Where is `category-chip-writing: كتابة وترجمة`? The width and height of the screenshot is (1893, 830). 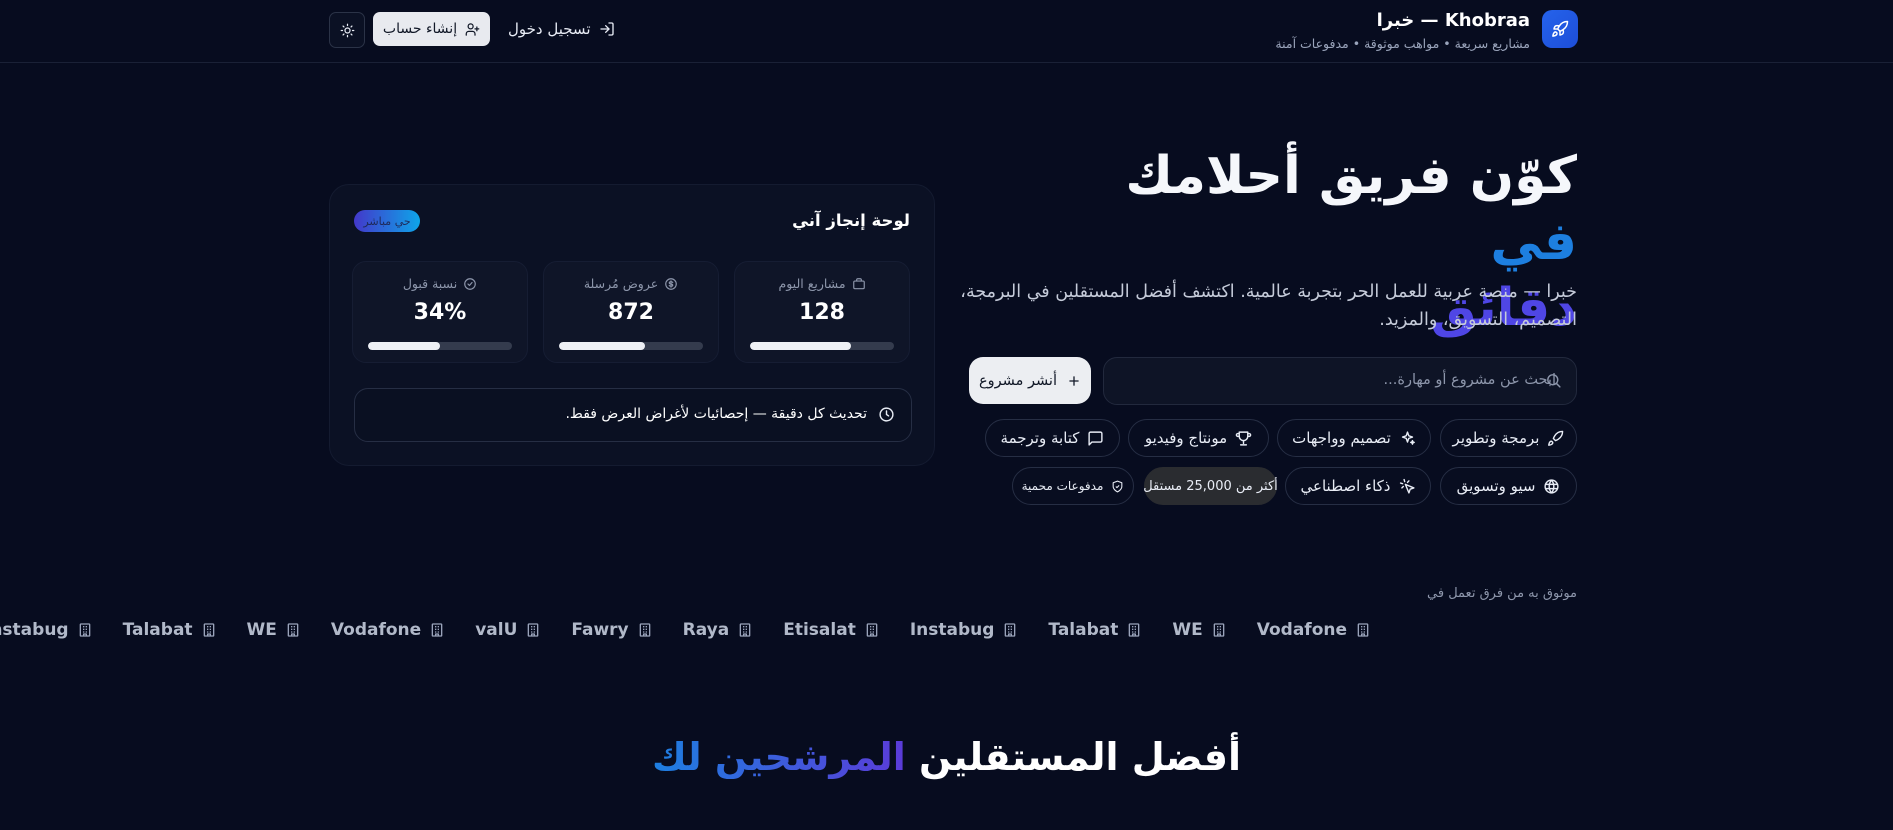
category-chip-writing: كتابة وترجمة is located at coordinates (1052, 438).